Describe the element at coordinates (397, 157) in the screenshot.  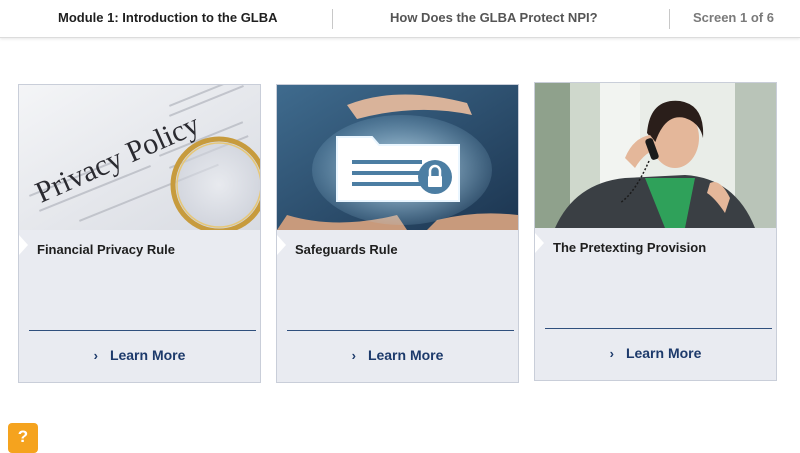
I see `safeguards-image` at that location.